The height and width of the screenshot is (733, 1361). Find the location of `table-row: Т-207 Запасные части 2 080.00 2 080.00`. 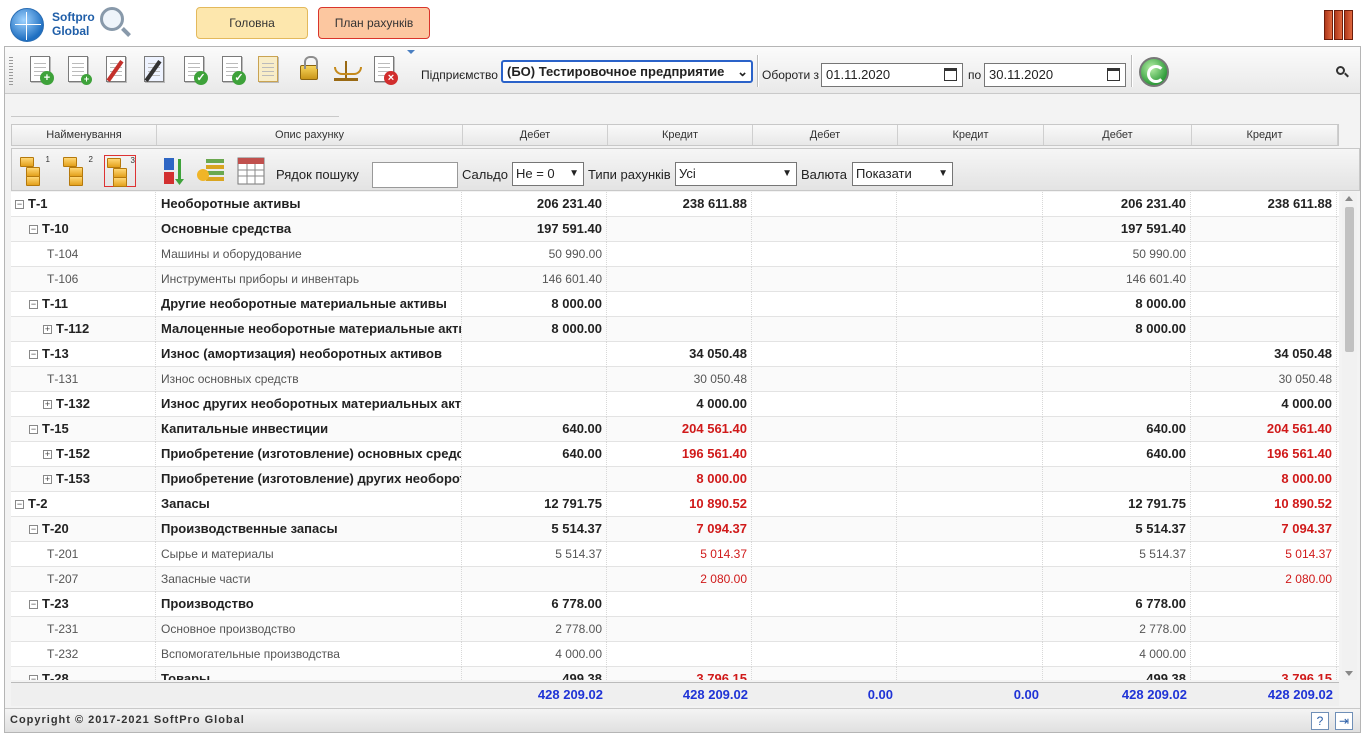

table-row: Т-207 Запасные части 2 080.00 2 080.00 is located at coordinates (675, 579).